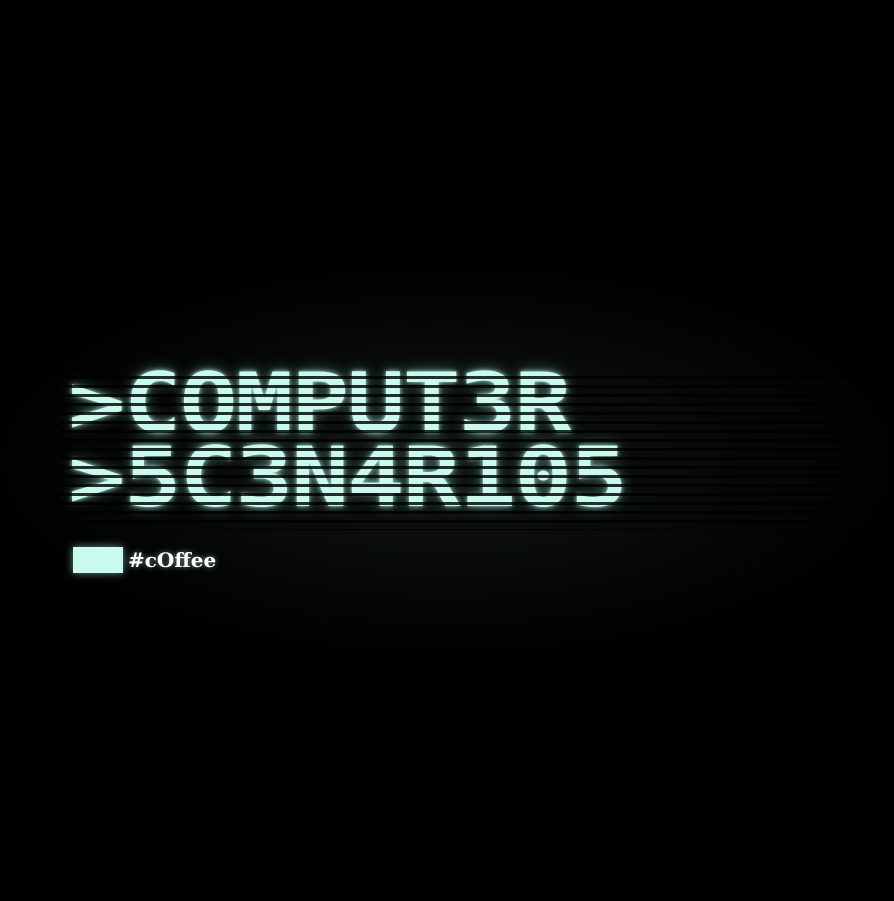  Describe the element at coordinates (320, 403) in the screenshot. I see `title-line-1: >COMPUT3R` at that location.